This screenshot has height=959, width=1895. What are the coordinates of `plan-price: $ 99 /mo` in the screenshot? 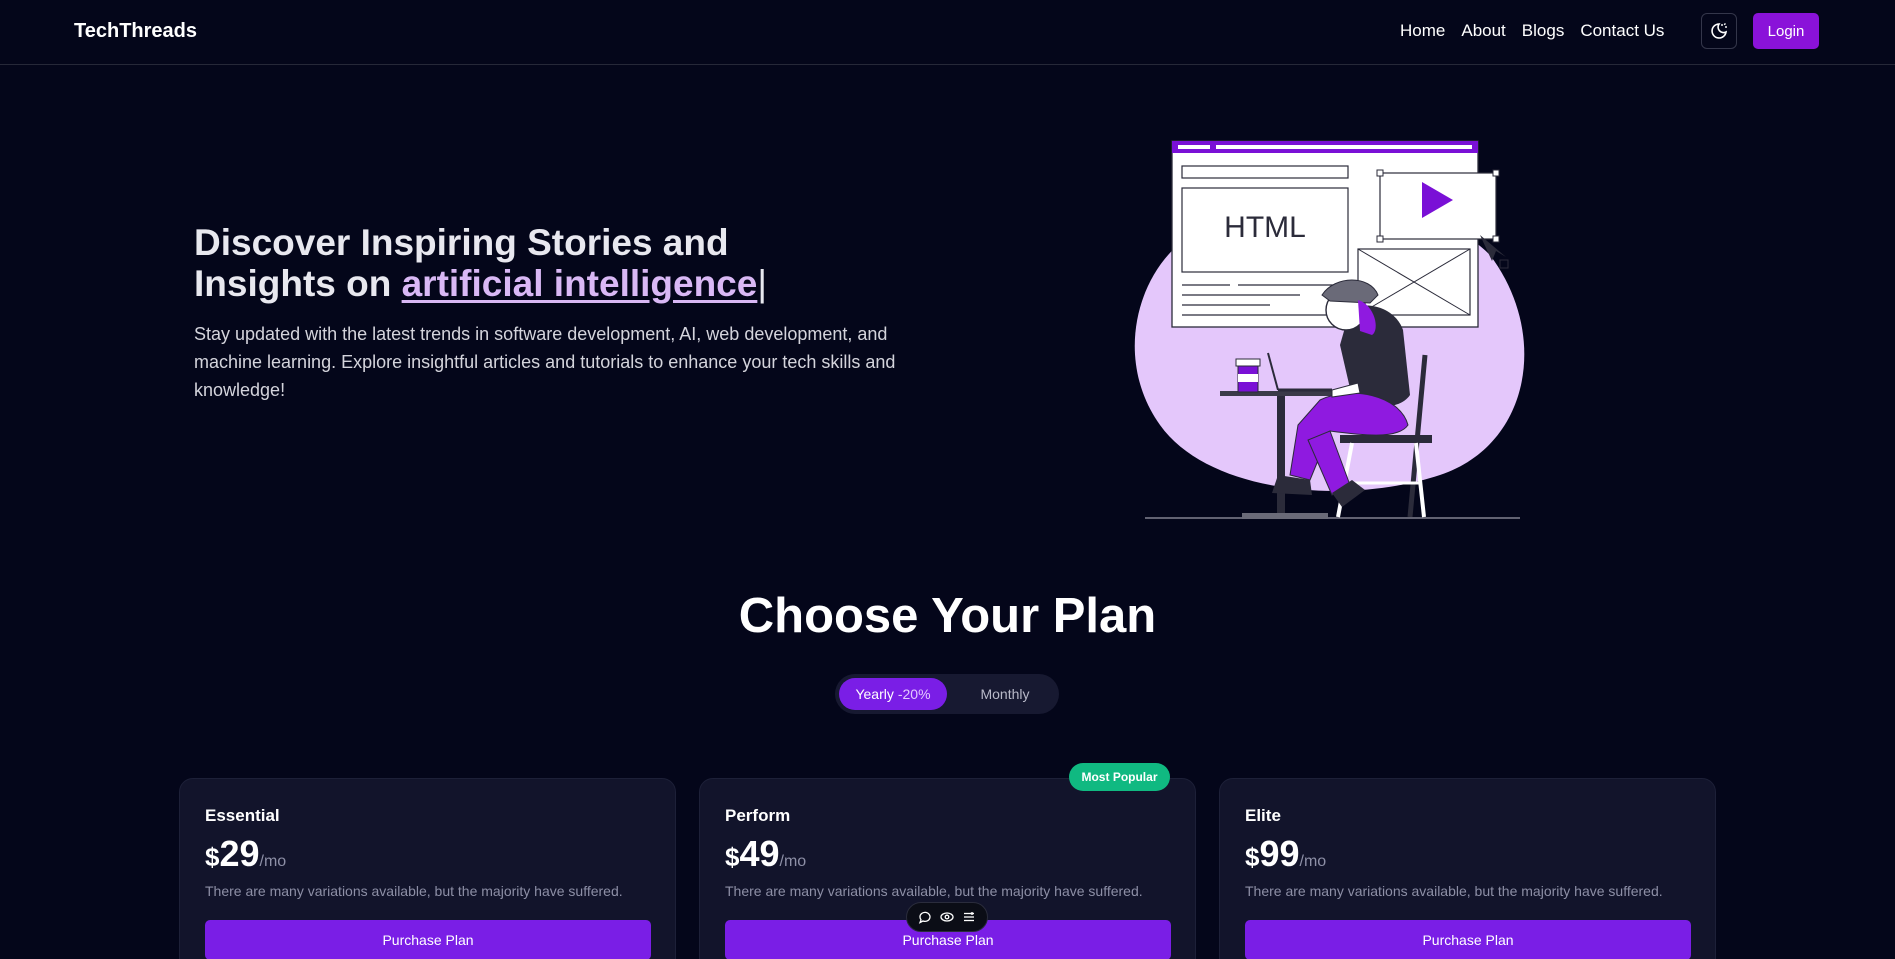 It's located at (1285, 854).